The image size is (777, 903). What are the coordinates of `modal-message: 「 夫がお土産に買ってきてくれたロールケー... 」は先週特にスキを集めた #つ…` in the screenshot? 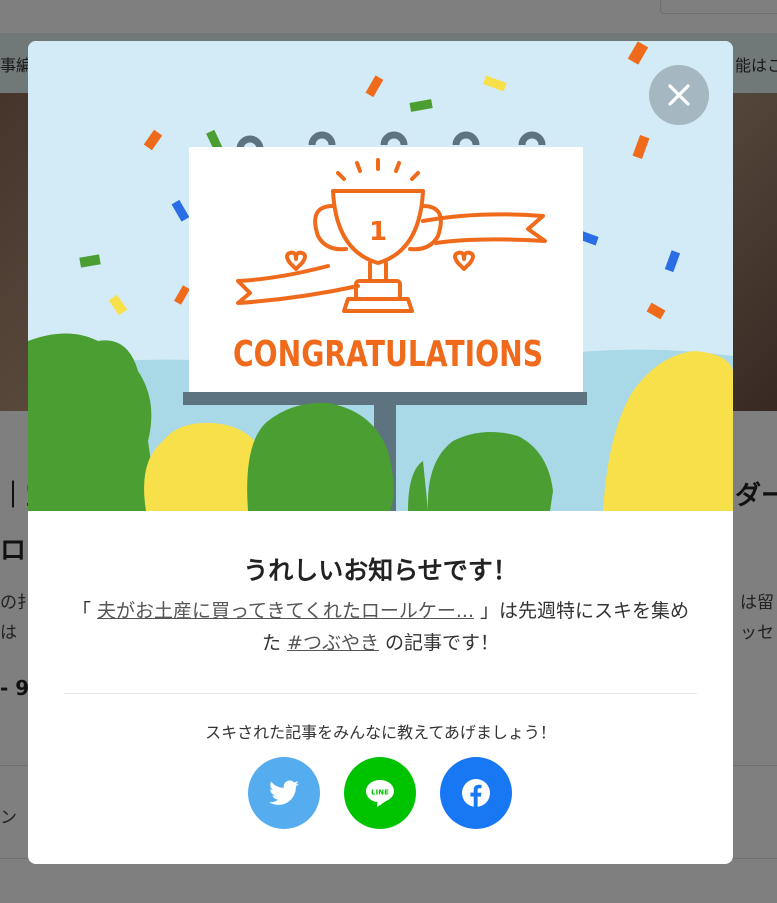 It's located at (380, 627).